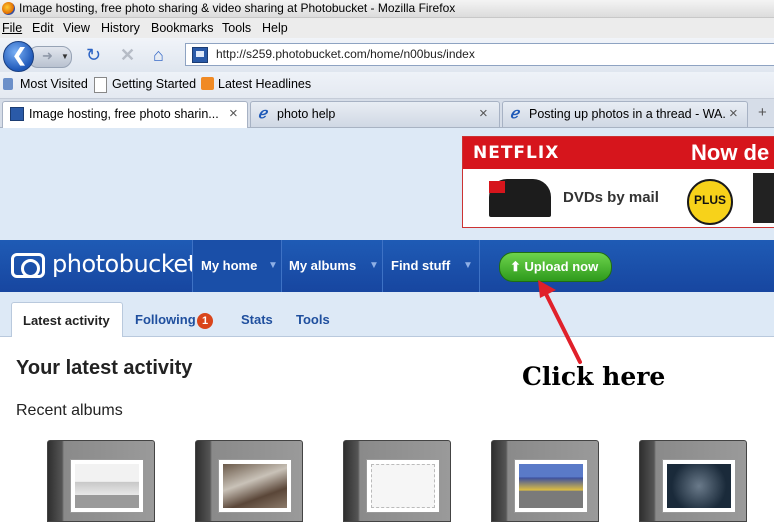 Image resolution: width=774 pixels, height=522 pixels. What do you see at coordinates (54, 84) in the screenshot?
I see `bookmark-most-visited: Most Visited` at bounding box center [54, 84].